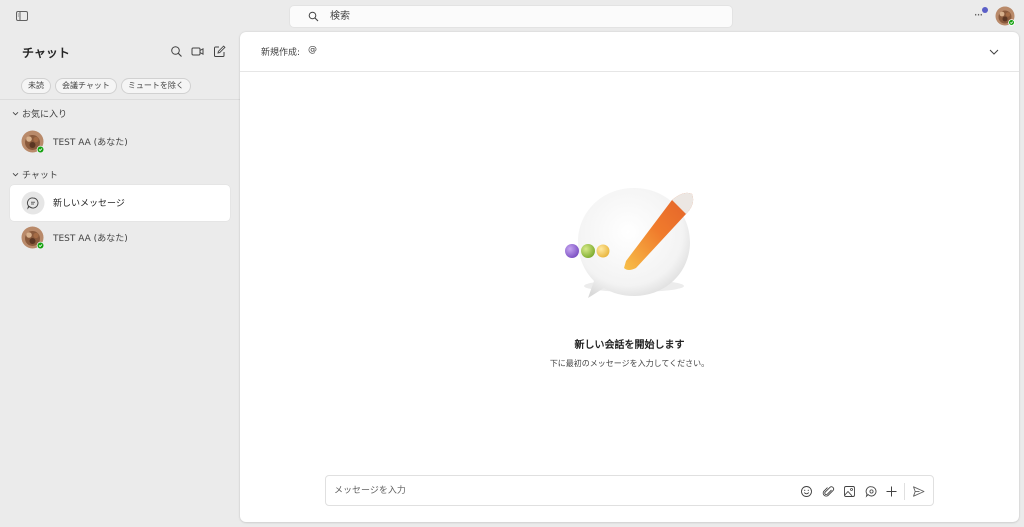  I want to click on chat-item-self: TEST AA (あなた), so click(120, 238).